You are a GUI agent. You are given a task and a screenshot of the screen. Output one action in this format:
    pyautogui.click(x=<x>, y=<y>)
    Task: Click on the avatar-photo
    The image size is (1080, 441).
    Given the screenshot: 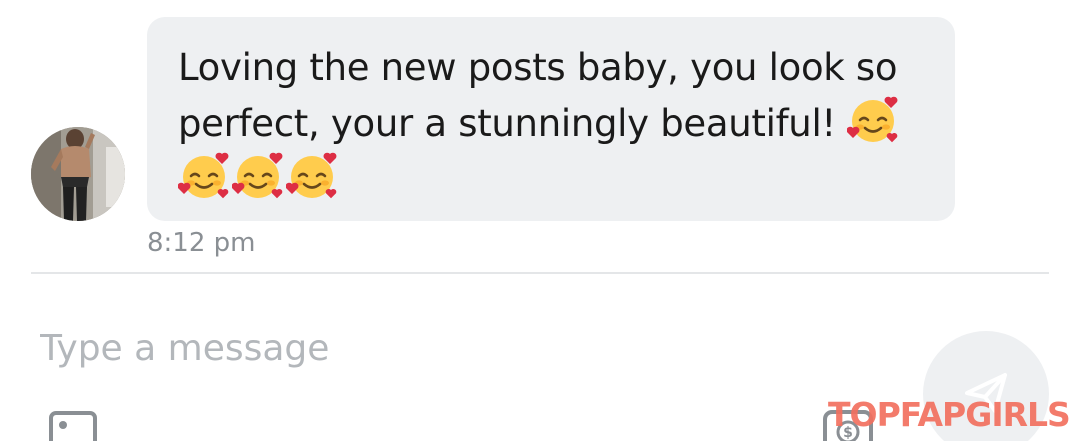 What is the action you would take?
    pyautogui.click(x=78, y=174)
    